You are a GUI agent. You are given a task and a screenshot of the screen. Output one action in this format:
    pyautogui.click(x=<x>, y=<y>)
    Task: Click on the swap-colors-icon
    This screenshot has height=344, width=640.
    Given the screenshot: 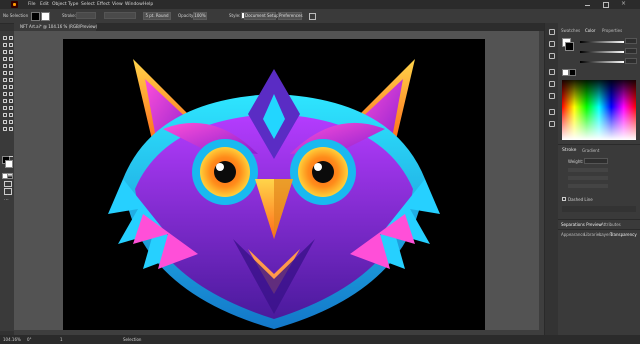 What is the action you would take?
    pyautogui.click(x=11, y=158)
    